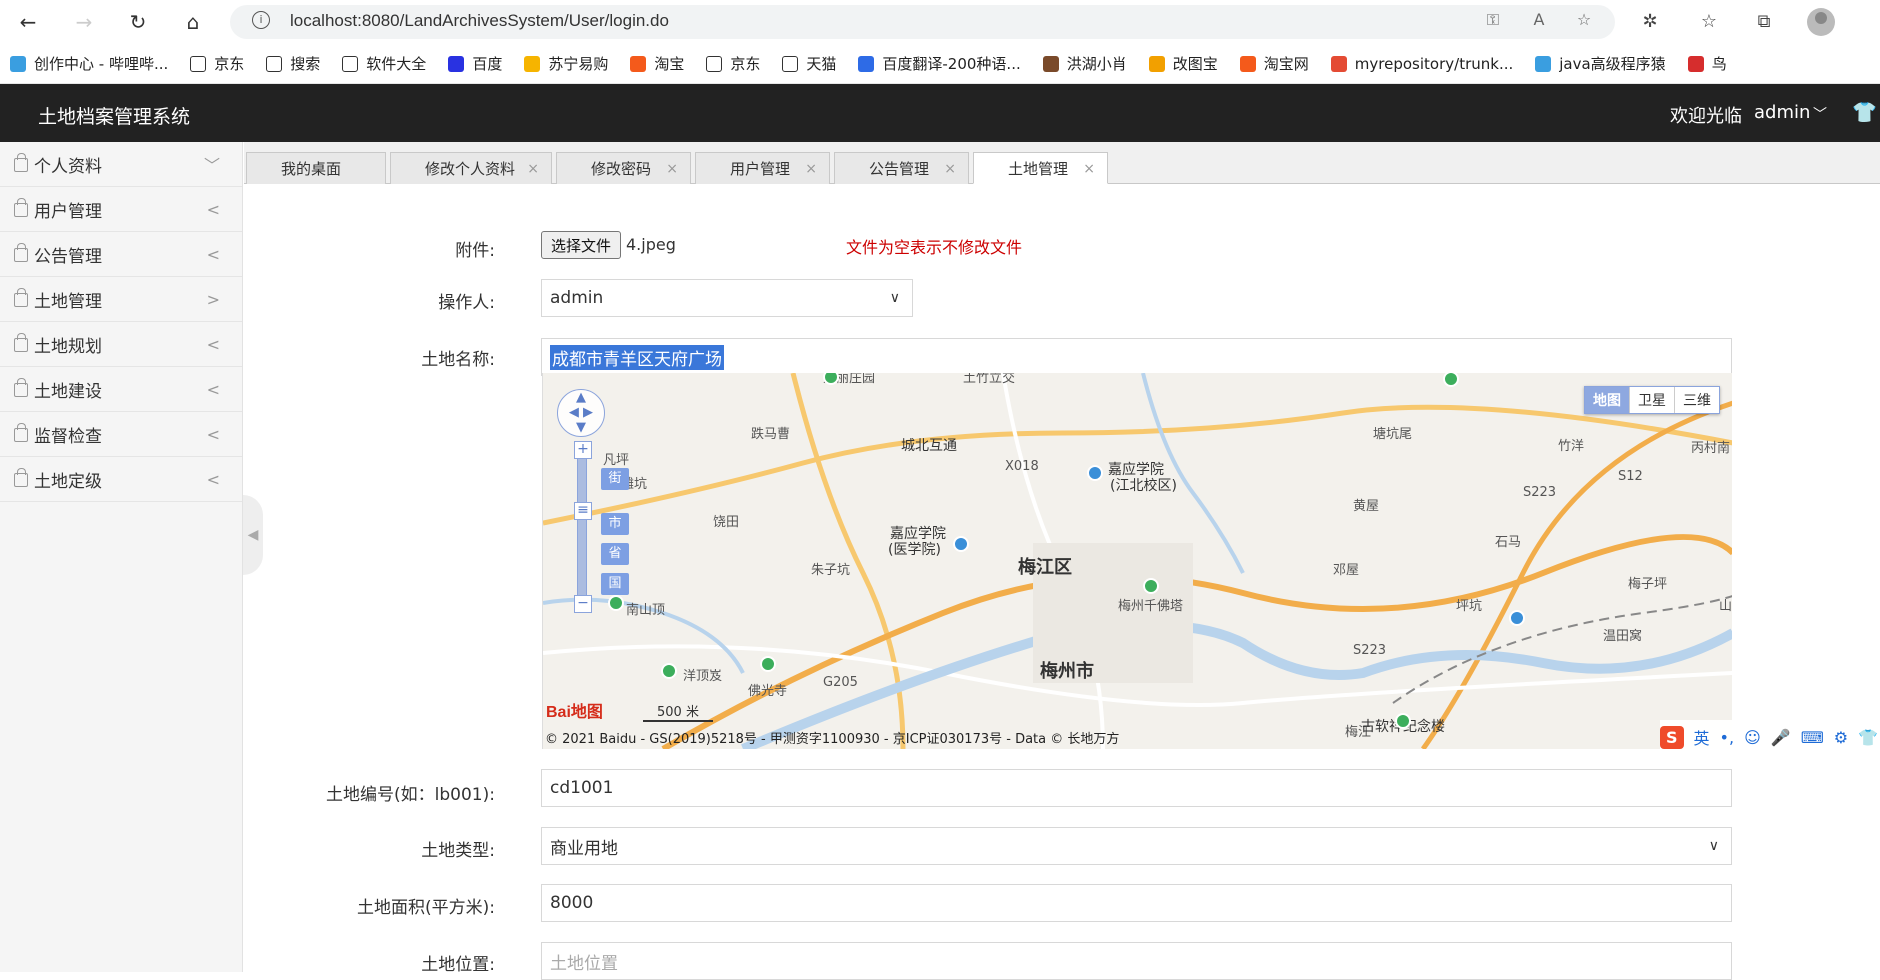  I want to click on extensions-icon: ✲, so click(1650, 22).